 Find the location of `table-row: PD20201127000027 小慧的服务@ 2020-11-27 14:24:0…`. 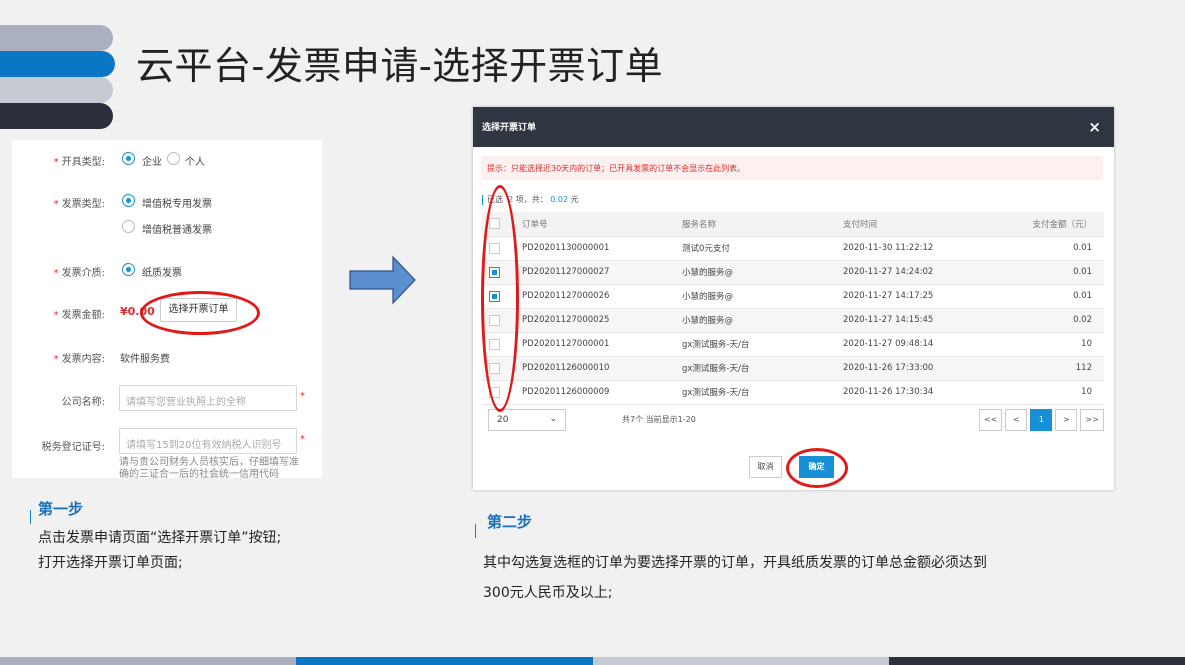

table-row: PD20201127000027 小慧的服务@ 2020-11-27 14:24:0… is located at coordinates (793, 272).